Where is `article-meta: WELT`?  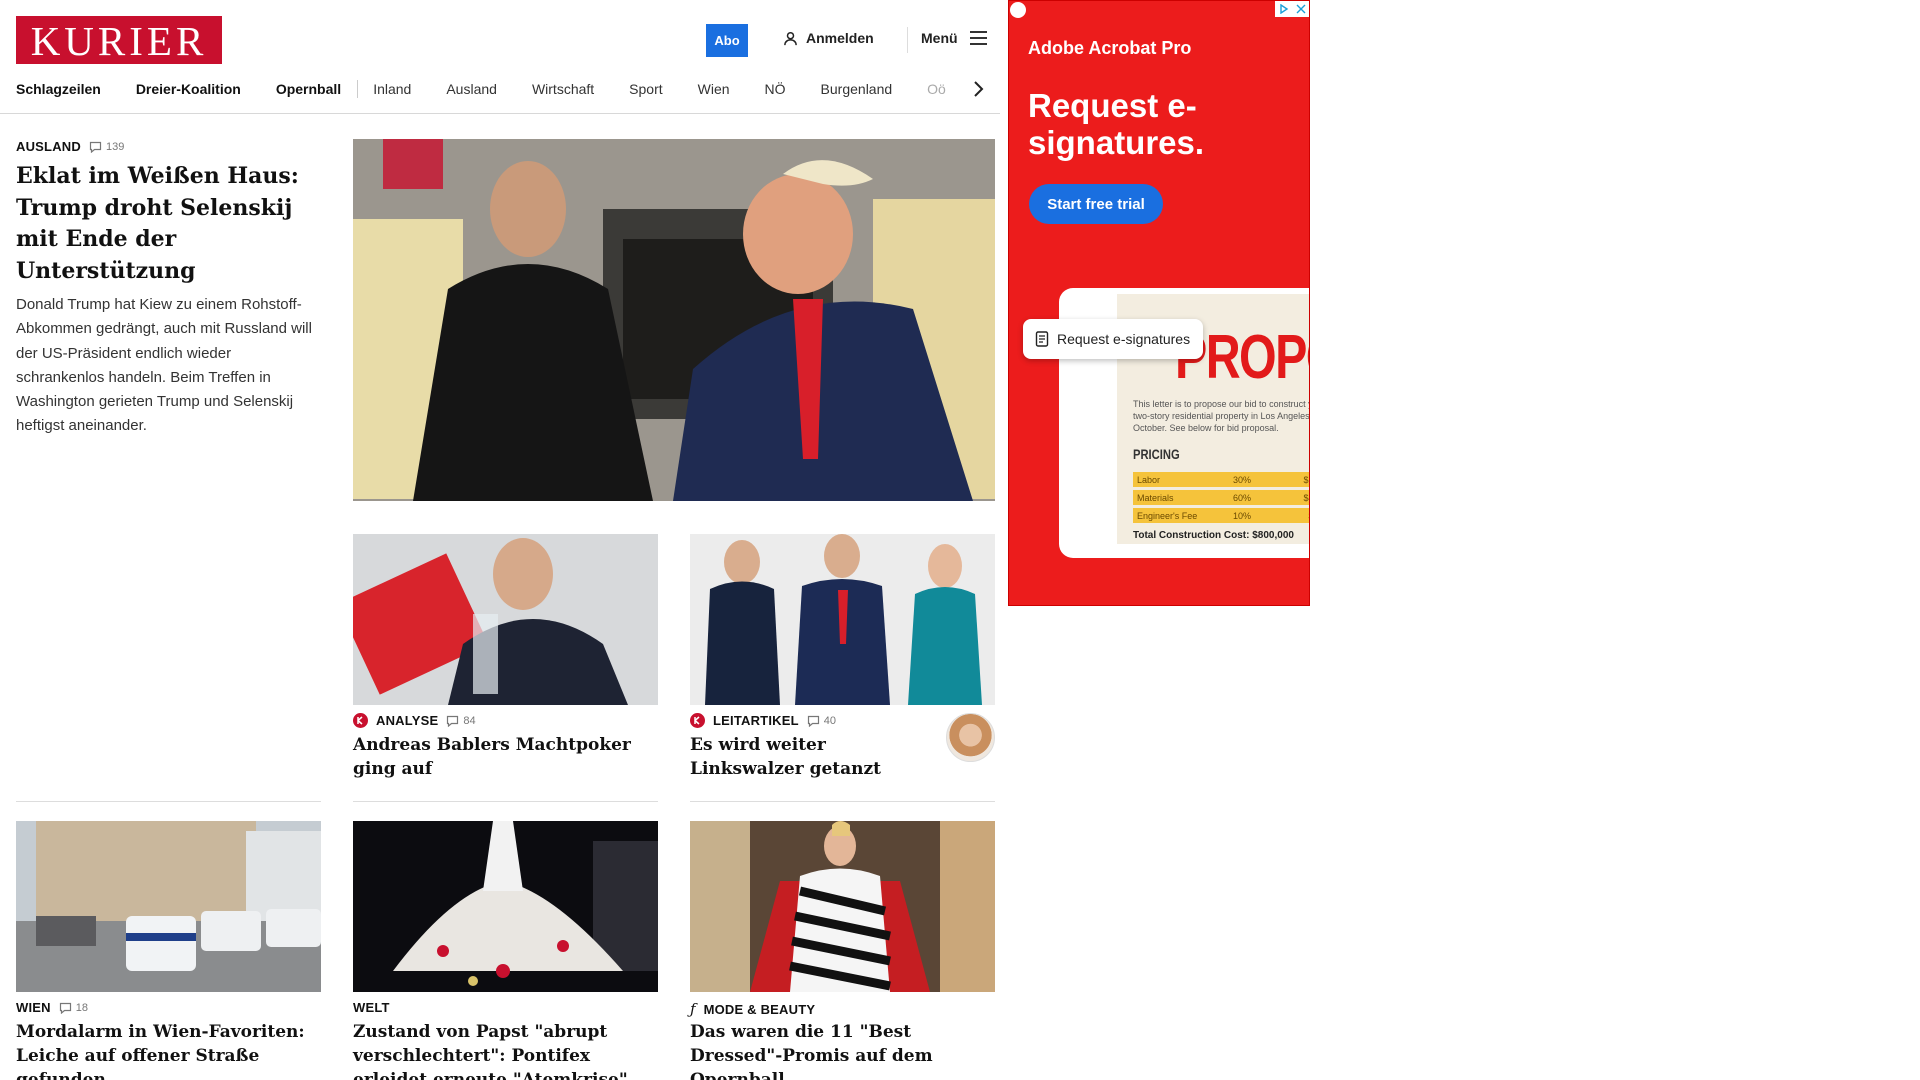
article-meta: WELT is located at coordinates (371, 1007).